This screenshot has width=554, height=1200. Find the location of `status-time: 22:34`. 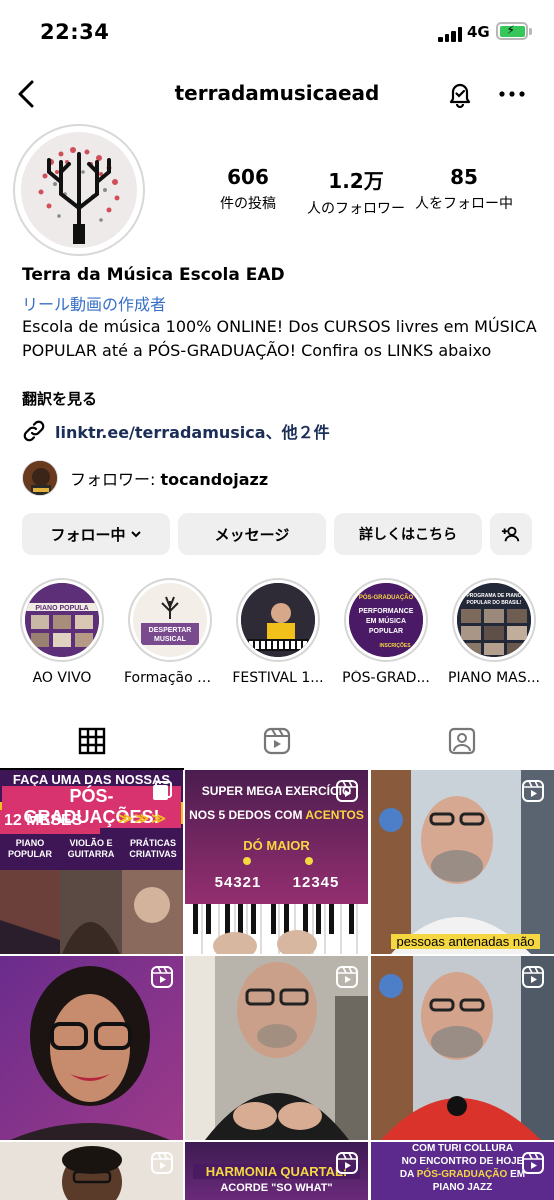

status-time: 22:34 is located at coordinates (75, 32).